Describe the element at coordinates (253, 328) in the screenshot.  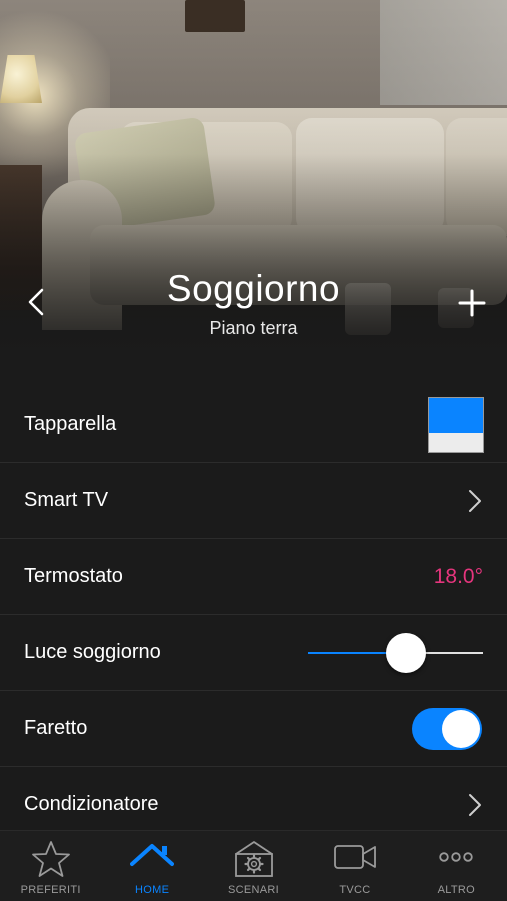
I see `page-subtitle: Piano terra` at that location.